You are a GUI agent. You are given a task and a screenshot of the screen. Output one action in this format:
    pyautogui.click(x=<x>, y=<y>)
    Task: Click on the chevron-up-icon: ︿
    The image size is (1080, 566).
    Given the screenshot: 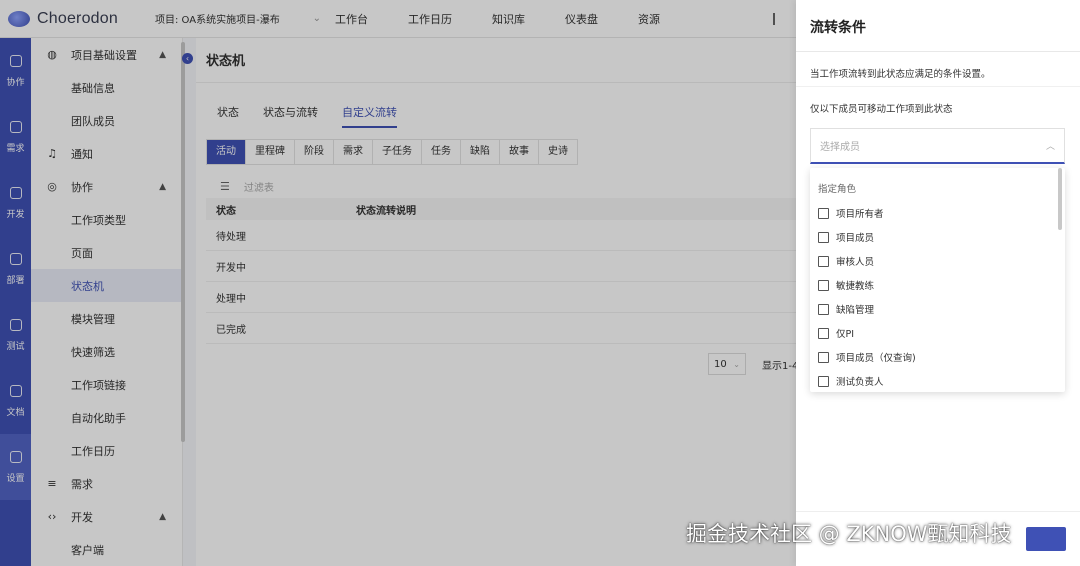 What is the action you would take?
    pyautogui.click(x=1050, y=147)
    